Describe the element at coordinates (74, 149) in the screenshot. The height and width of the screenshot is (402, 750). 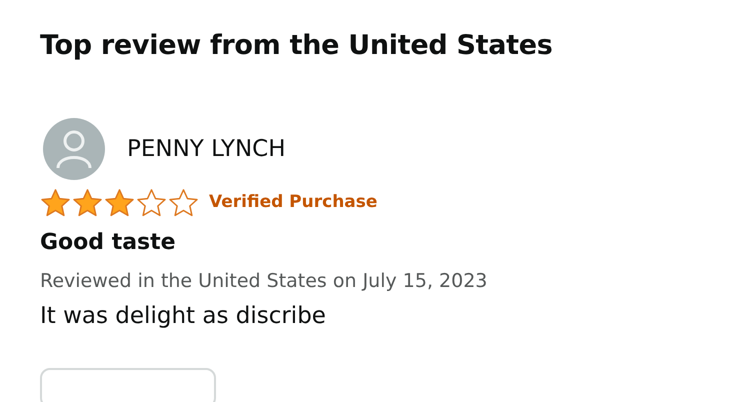
I see `avatar-icon` at that location.